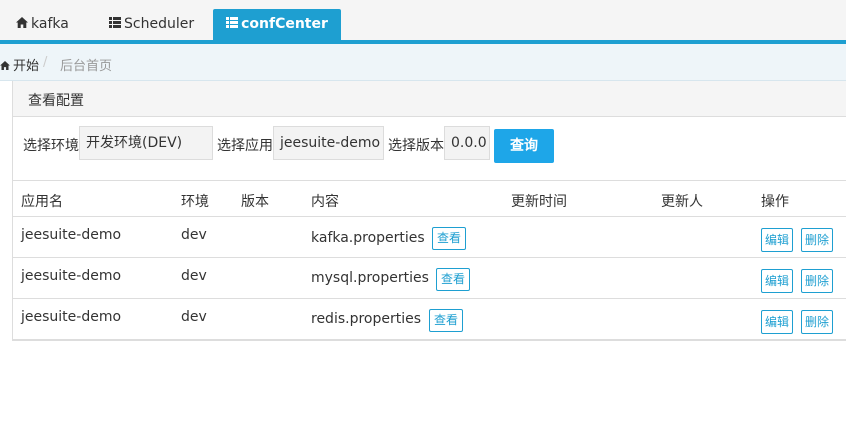 The image size is (846, 436). Describe the element at coordinates (255, 202) in the screenshot. I see `header-version: 版本` at that location.